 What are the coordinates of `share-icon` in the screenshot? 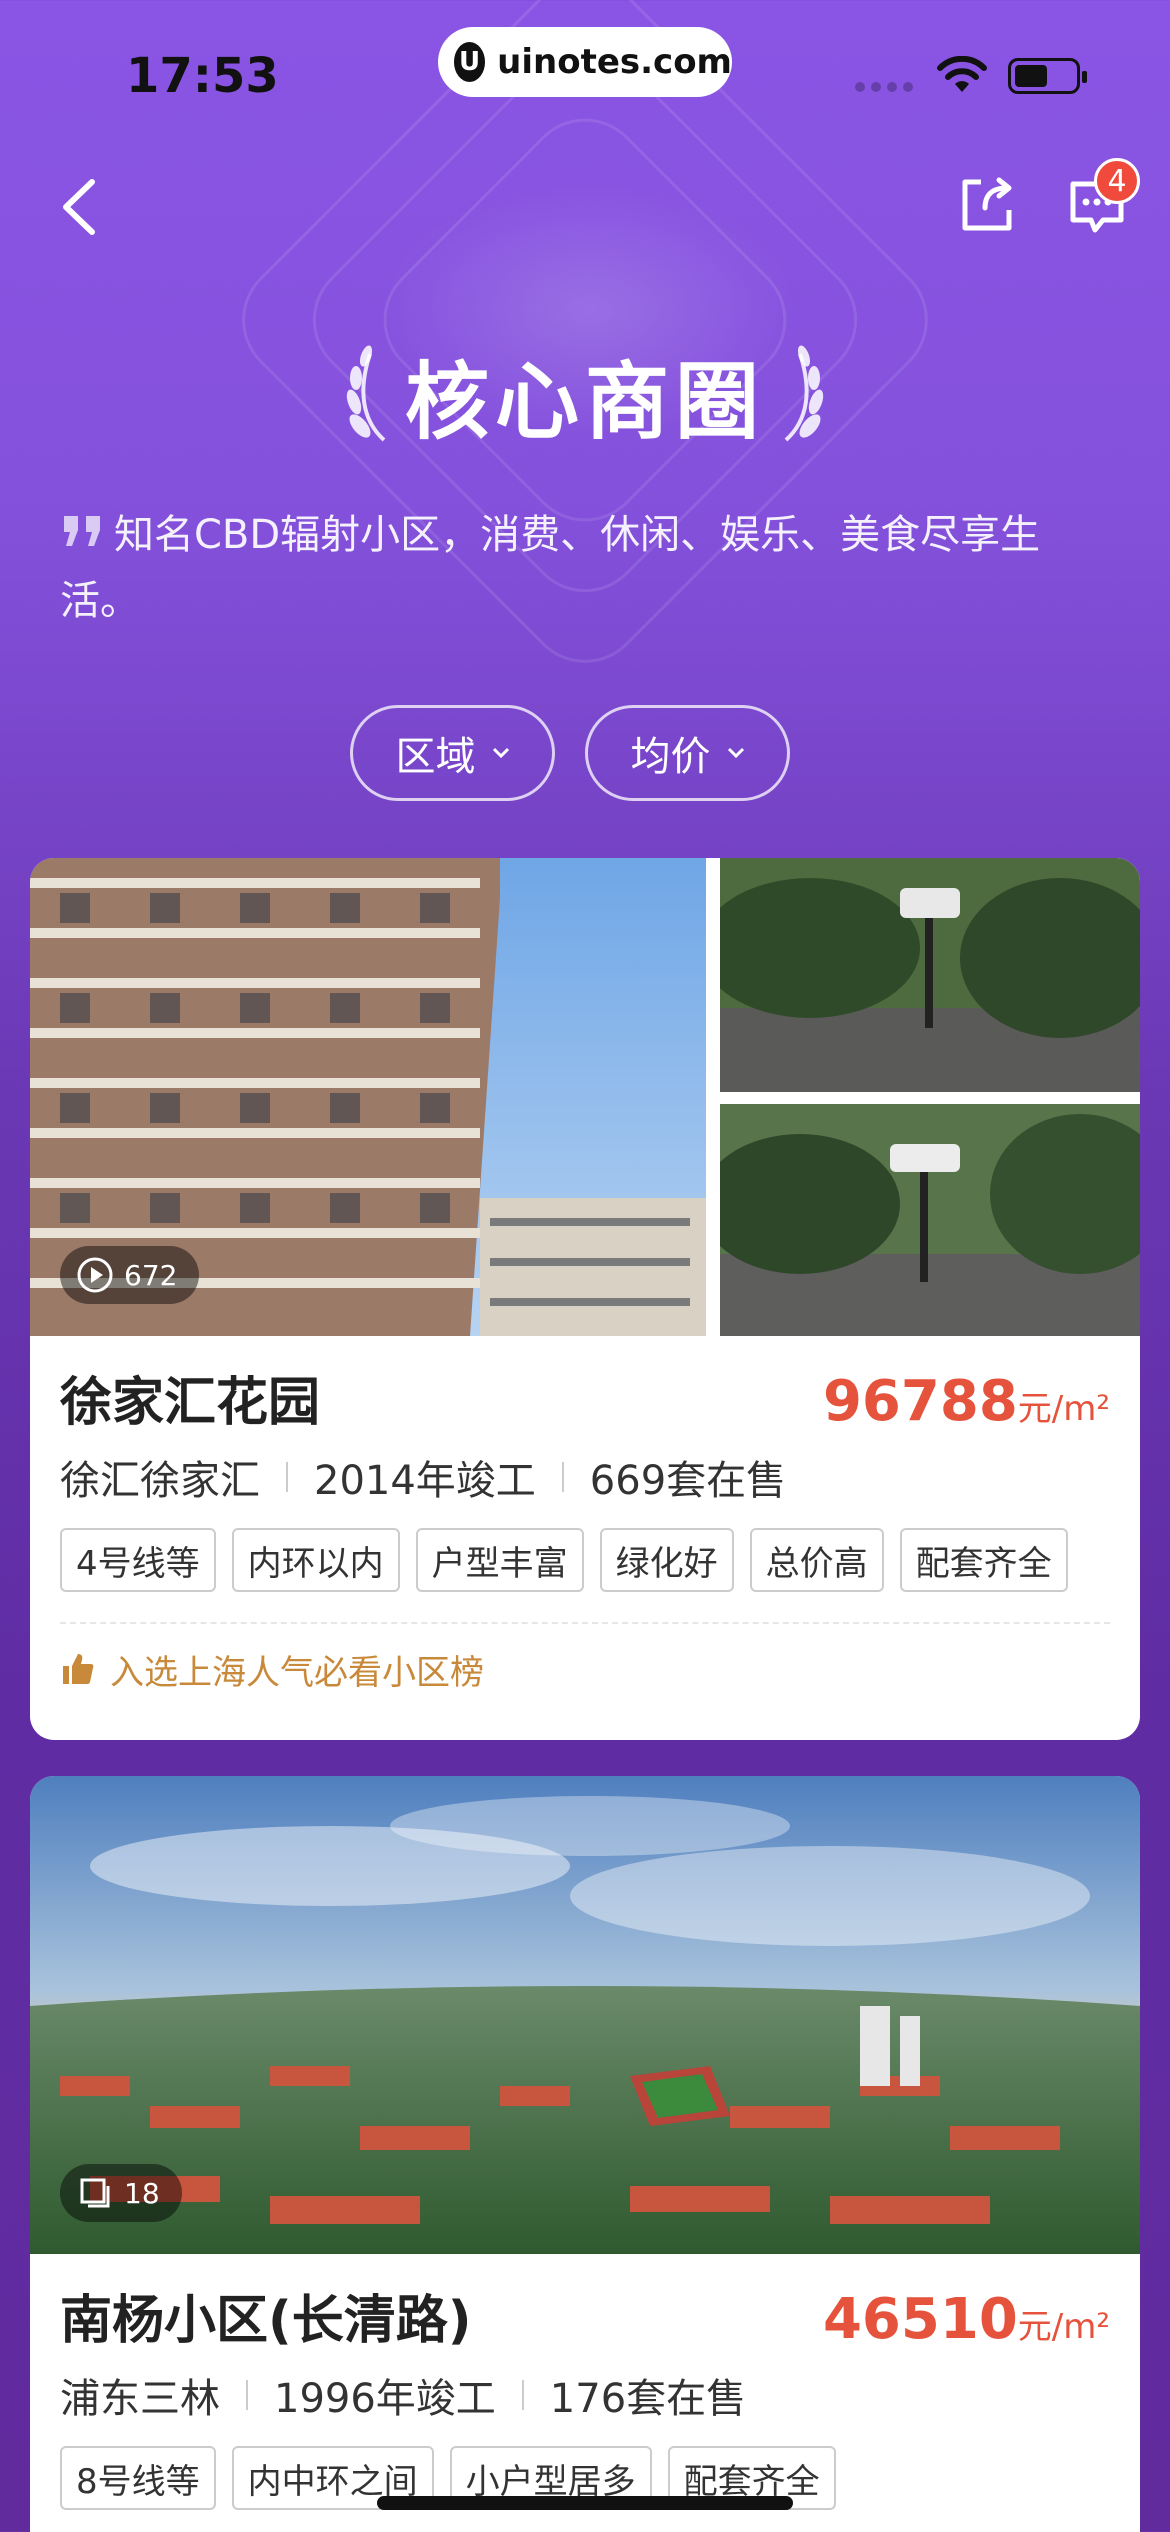 It's located at (987, 204).